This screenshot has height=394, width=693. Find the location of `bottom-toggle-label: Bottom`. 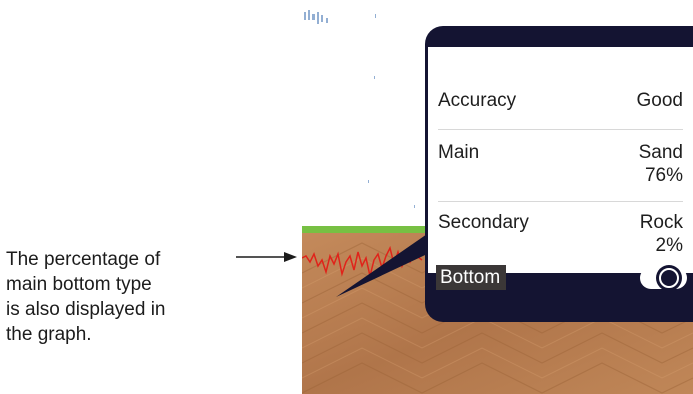

bottom-toggle-label: Bottom is located at coordinates (471, 277).